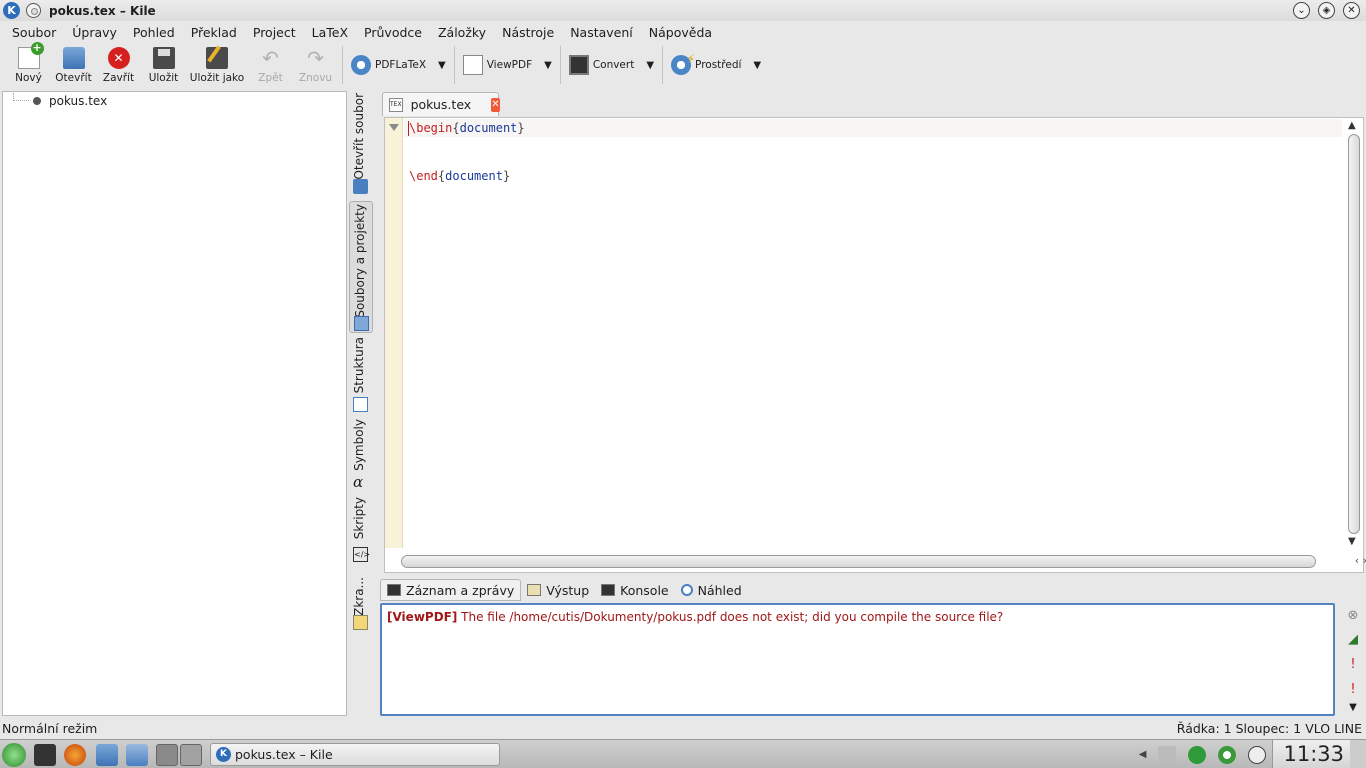 Image resolution: width=1366 pixels, height=768 pixels. Describe the element at coordinates (154, 32) in the screenshot. I see `menu-pohled: Pohled` at that location.